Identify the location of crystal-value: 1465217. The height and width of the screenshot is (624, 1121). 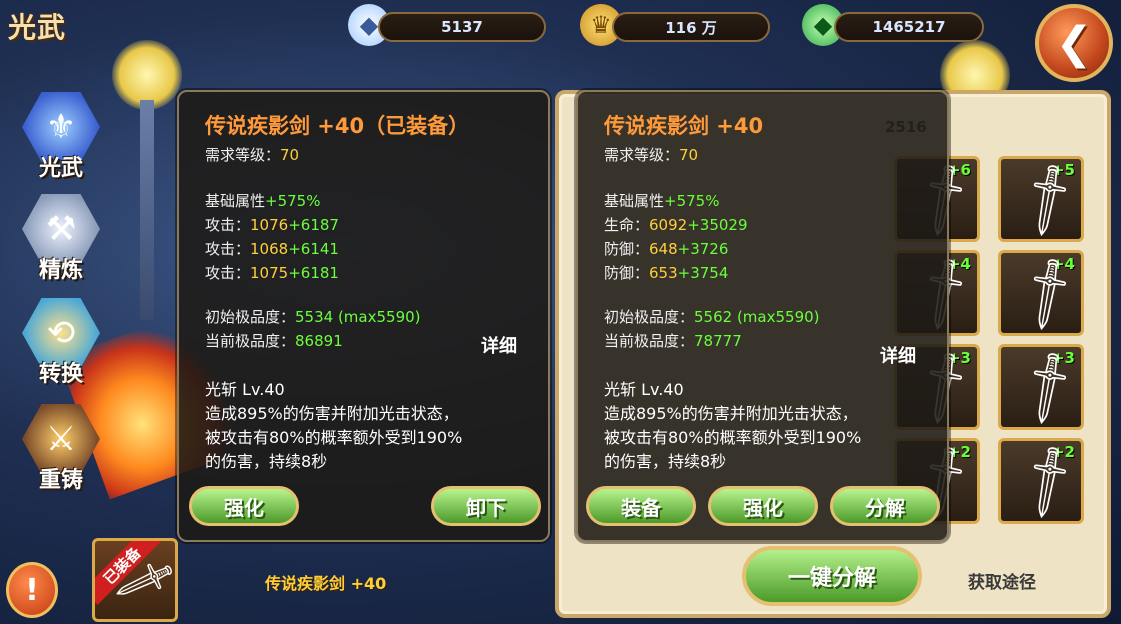
(909, 27).